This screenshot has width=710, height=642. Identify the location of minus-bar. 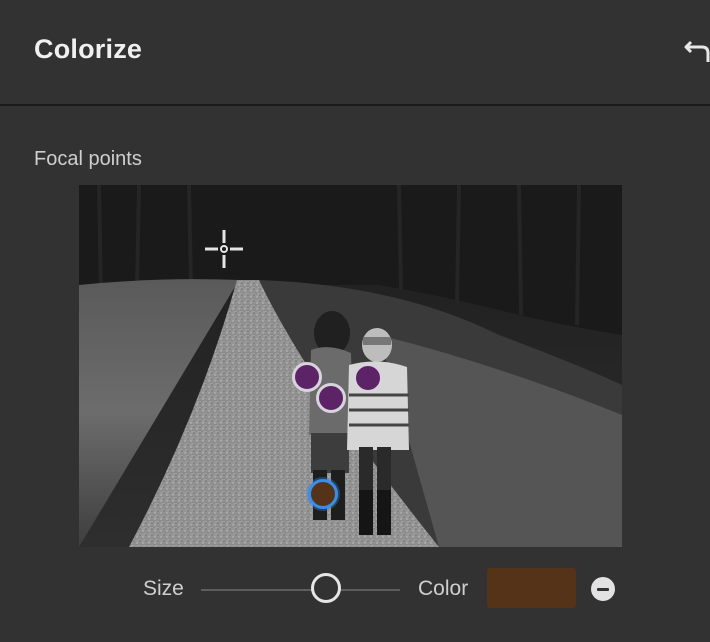
(603, 589).